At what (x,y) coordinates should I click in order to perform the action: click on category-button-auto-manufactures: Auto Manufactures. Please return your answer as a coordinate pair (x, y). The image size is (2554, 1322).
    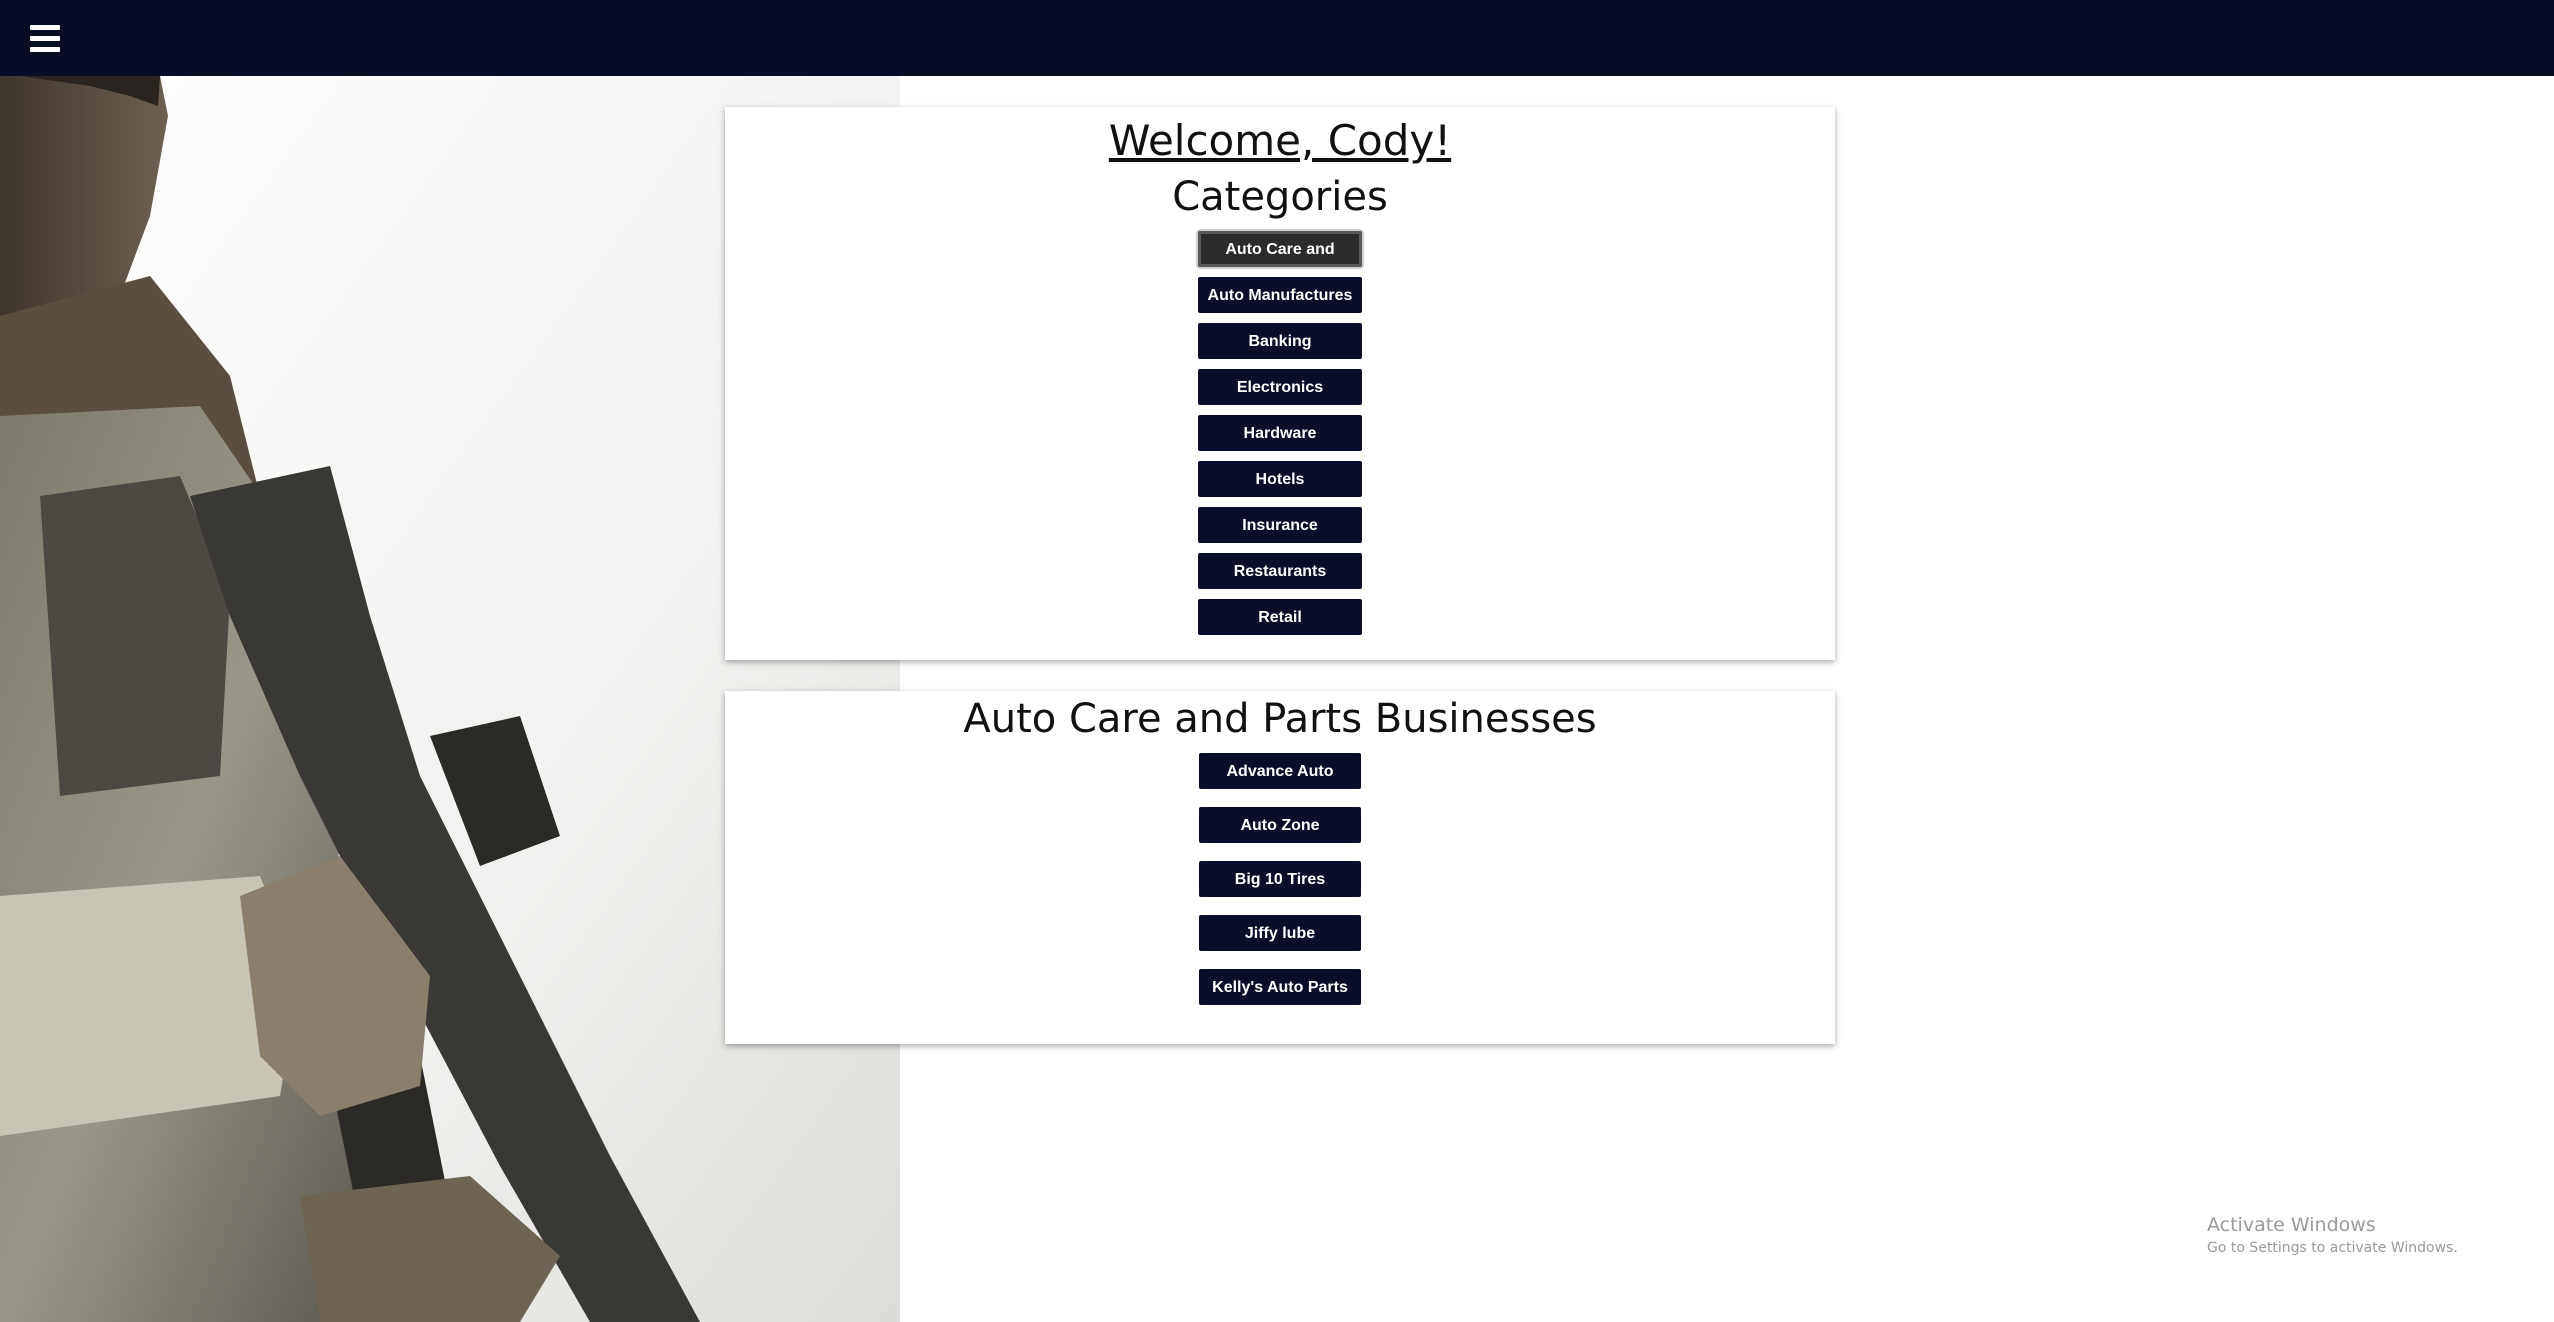
    Looking at the image, I should click on (1280, 295).